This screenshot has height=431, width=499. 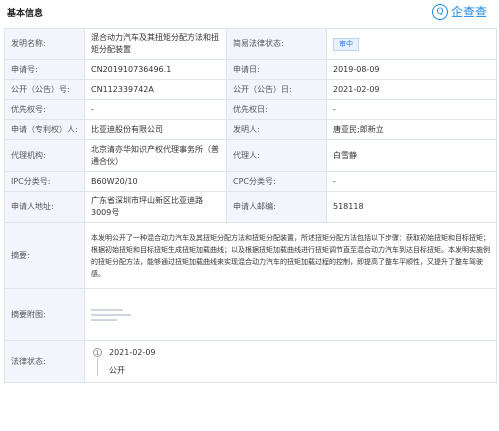 I want to click on cpc-label: CPC分类号:, so click(x=276, y=181).